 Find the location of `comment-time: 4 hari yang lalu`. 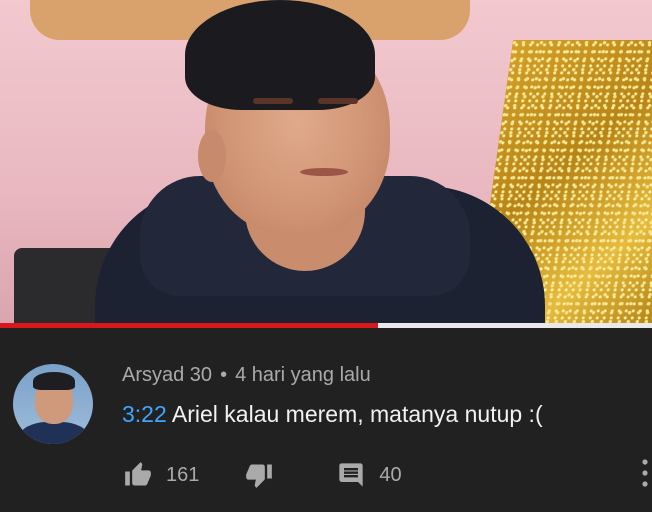

comment-time: 4 hari yang lalu is located at coordinates (303, 375).